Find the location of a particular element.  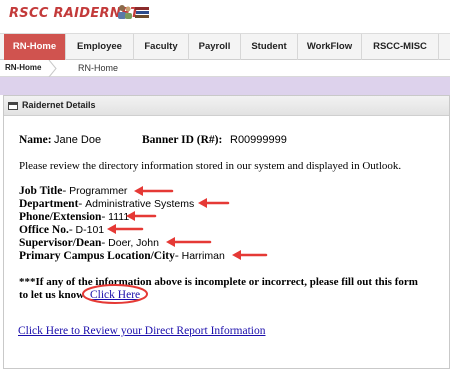

panel-header: Raidernet Details is located at coordinates (226, 106).